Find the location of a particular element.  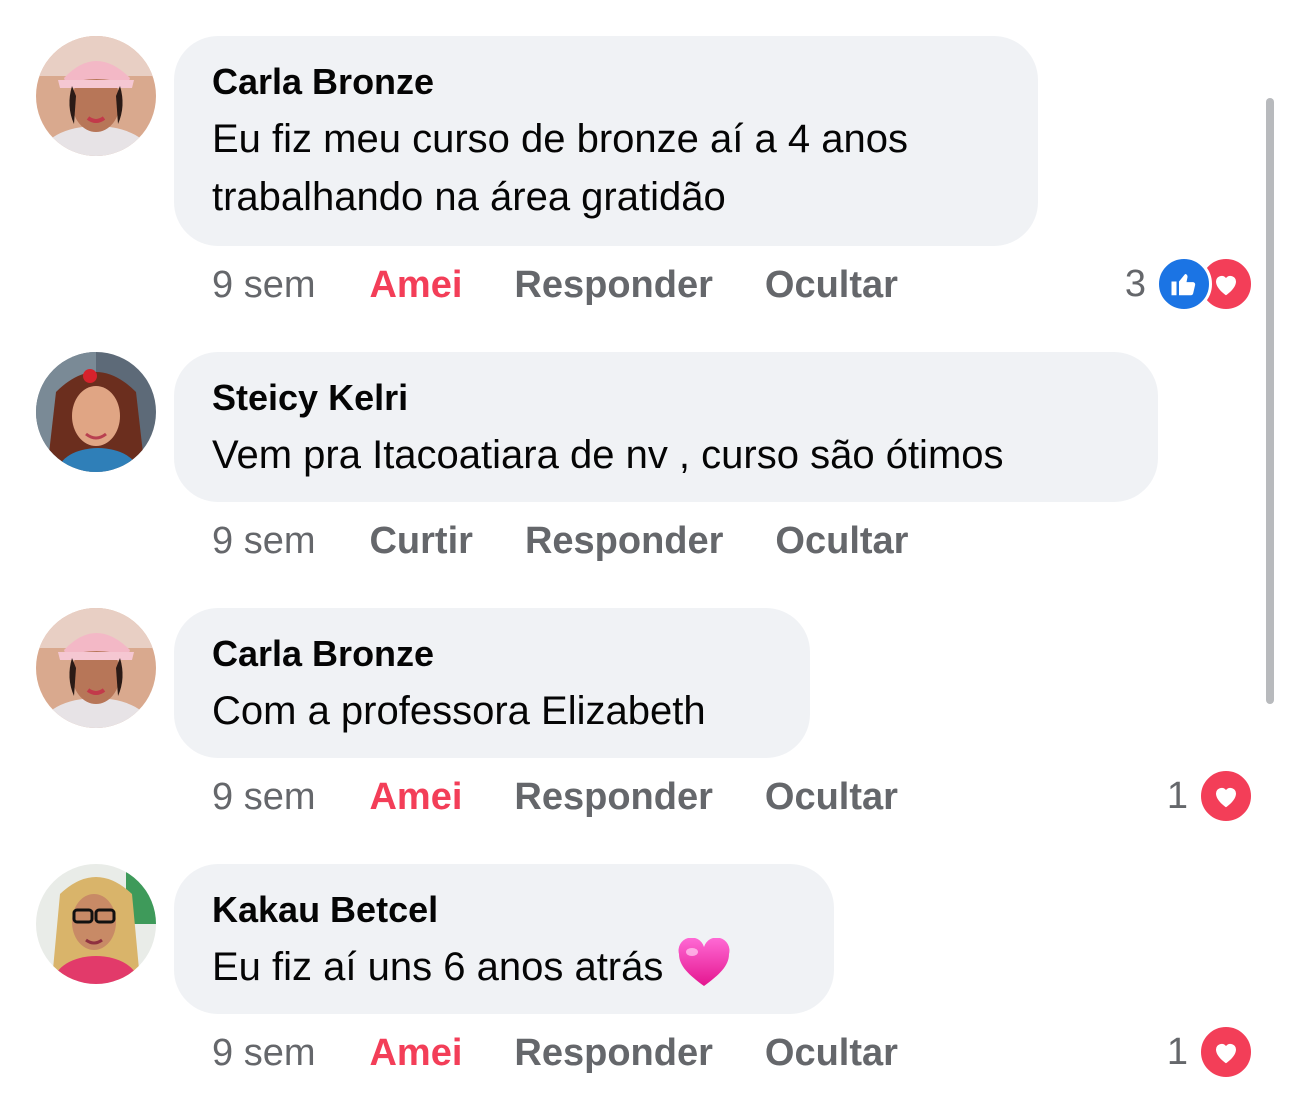

comment-bubble: Carla Bronze Com a professora Elizabeth is located at coordinates (492, 683).